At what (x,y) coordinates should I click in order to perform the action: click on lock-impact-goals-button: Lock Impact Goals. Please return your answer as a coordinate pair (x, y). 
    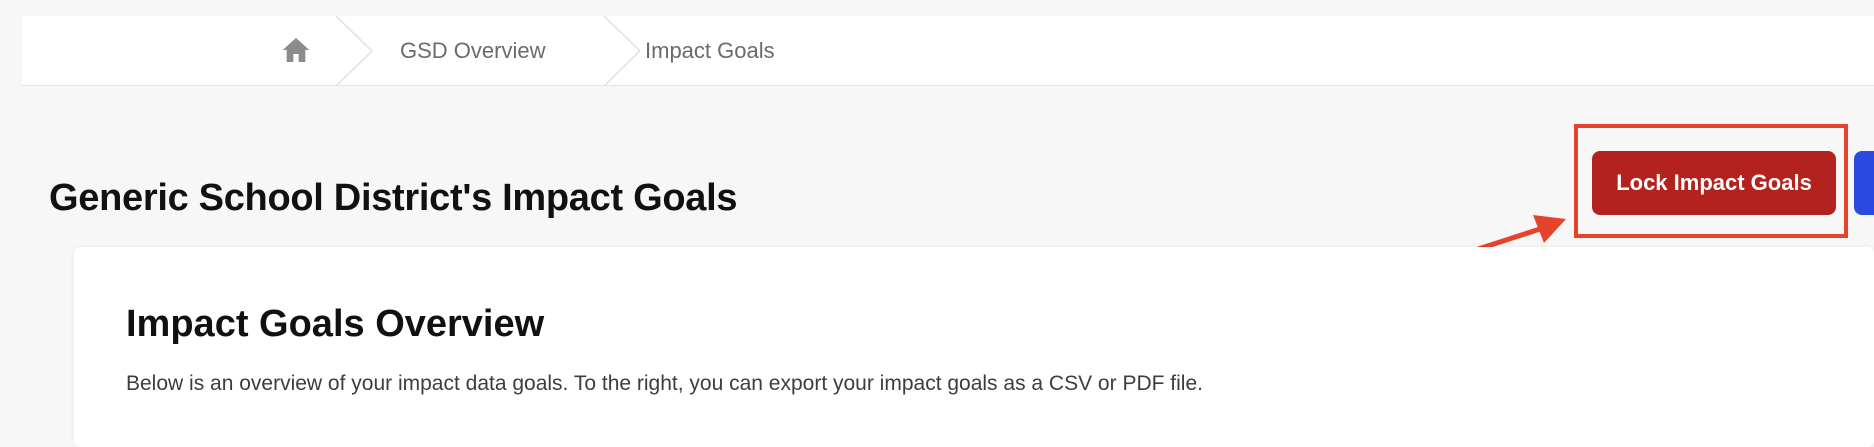
    Looking at the image, I should click on (1714, 183).